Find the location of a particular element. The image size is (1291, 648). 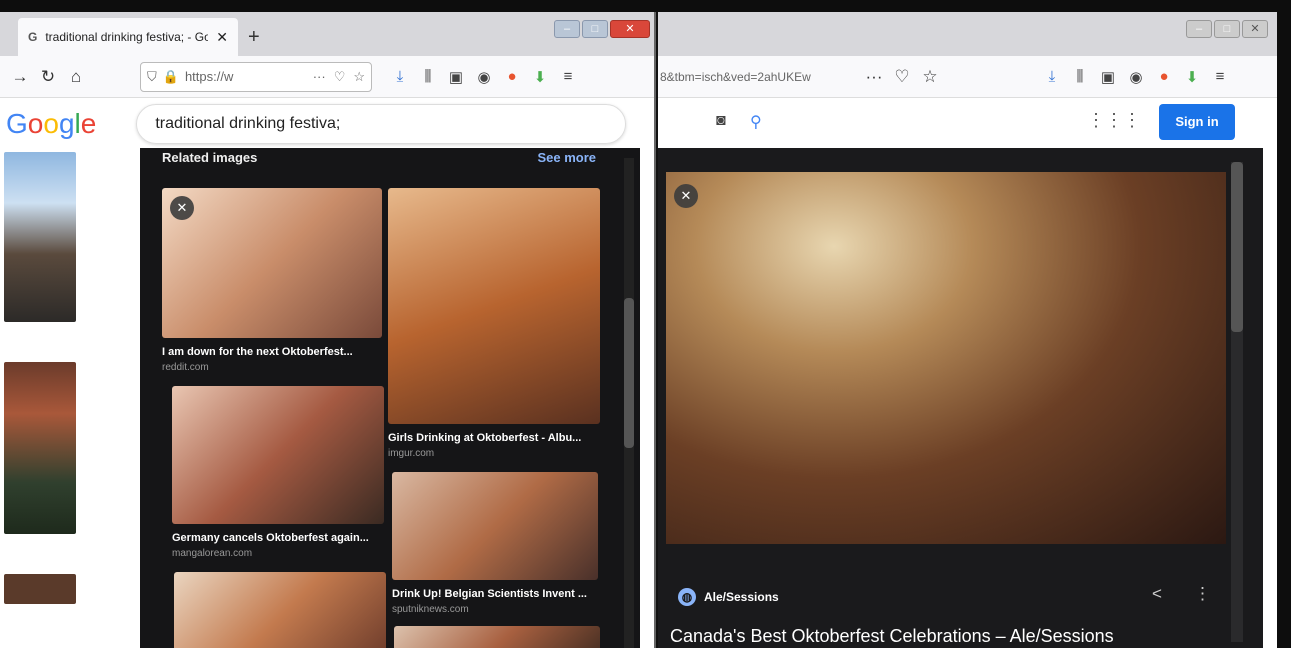

shield-icon: ⛉ is located at coordinates (152, 77).